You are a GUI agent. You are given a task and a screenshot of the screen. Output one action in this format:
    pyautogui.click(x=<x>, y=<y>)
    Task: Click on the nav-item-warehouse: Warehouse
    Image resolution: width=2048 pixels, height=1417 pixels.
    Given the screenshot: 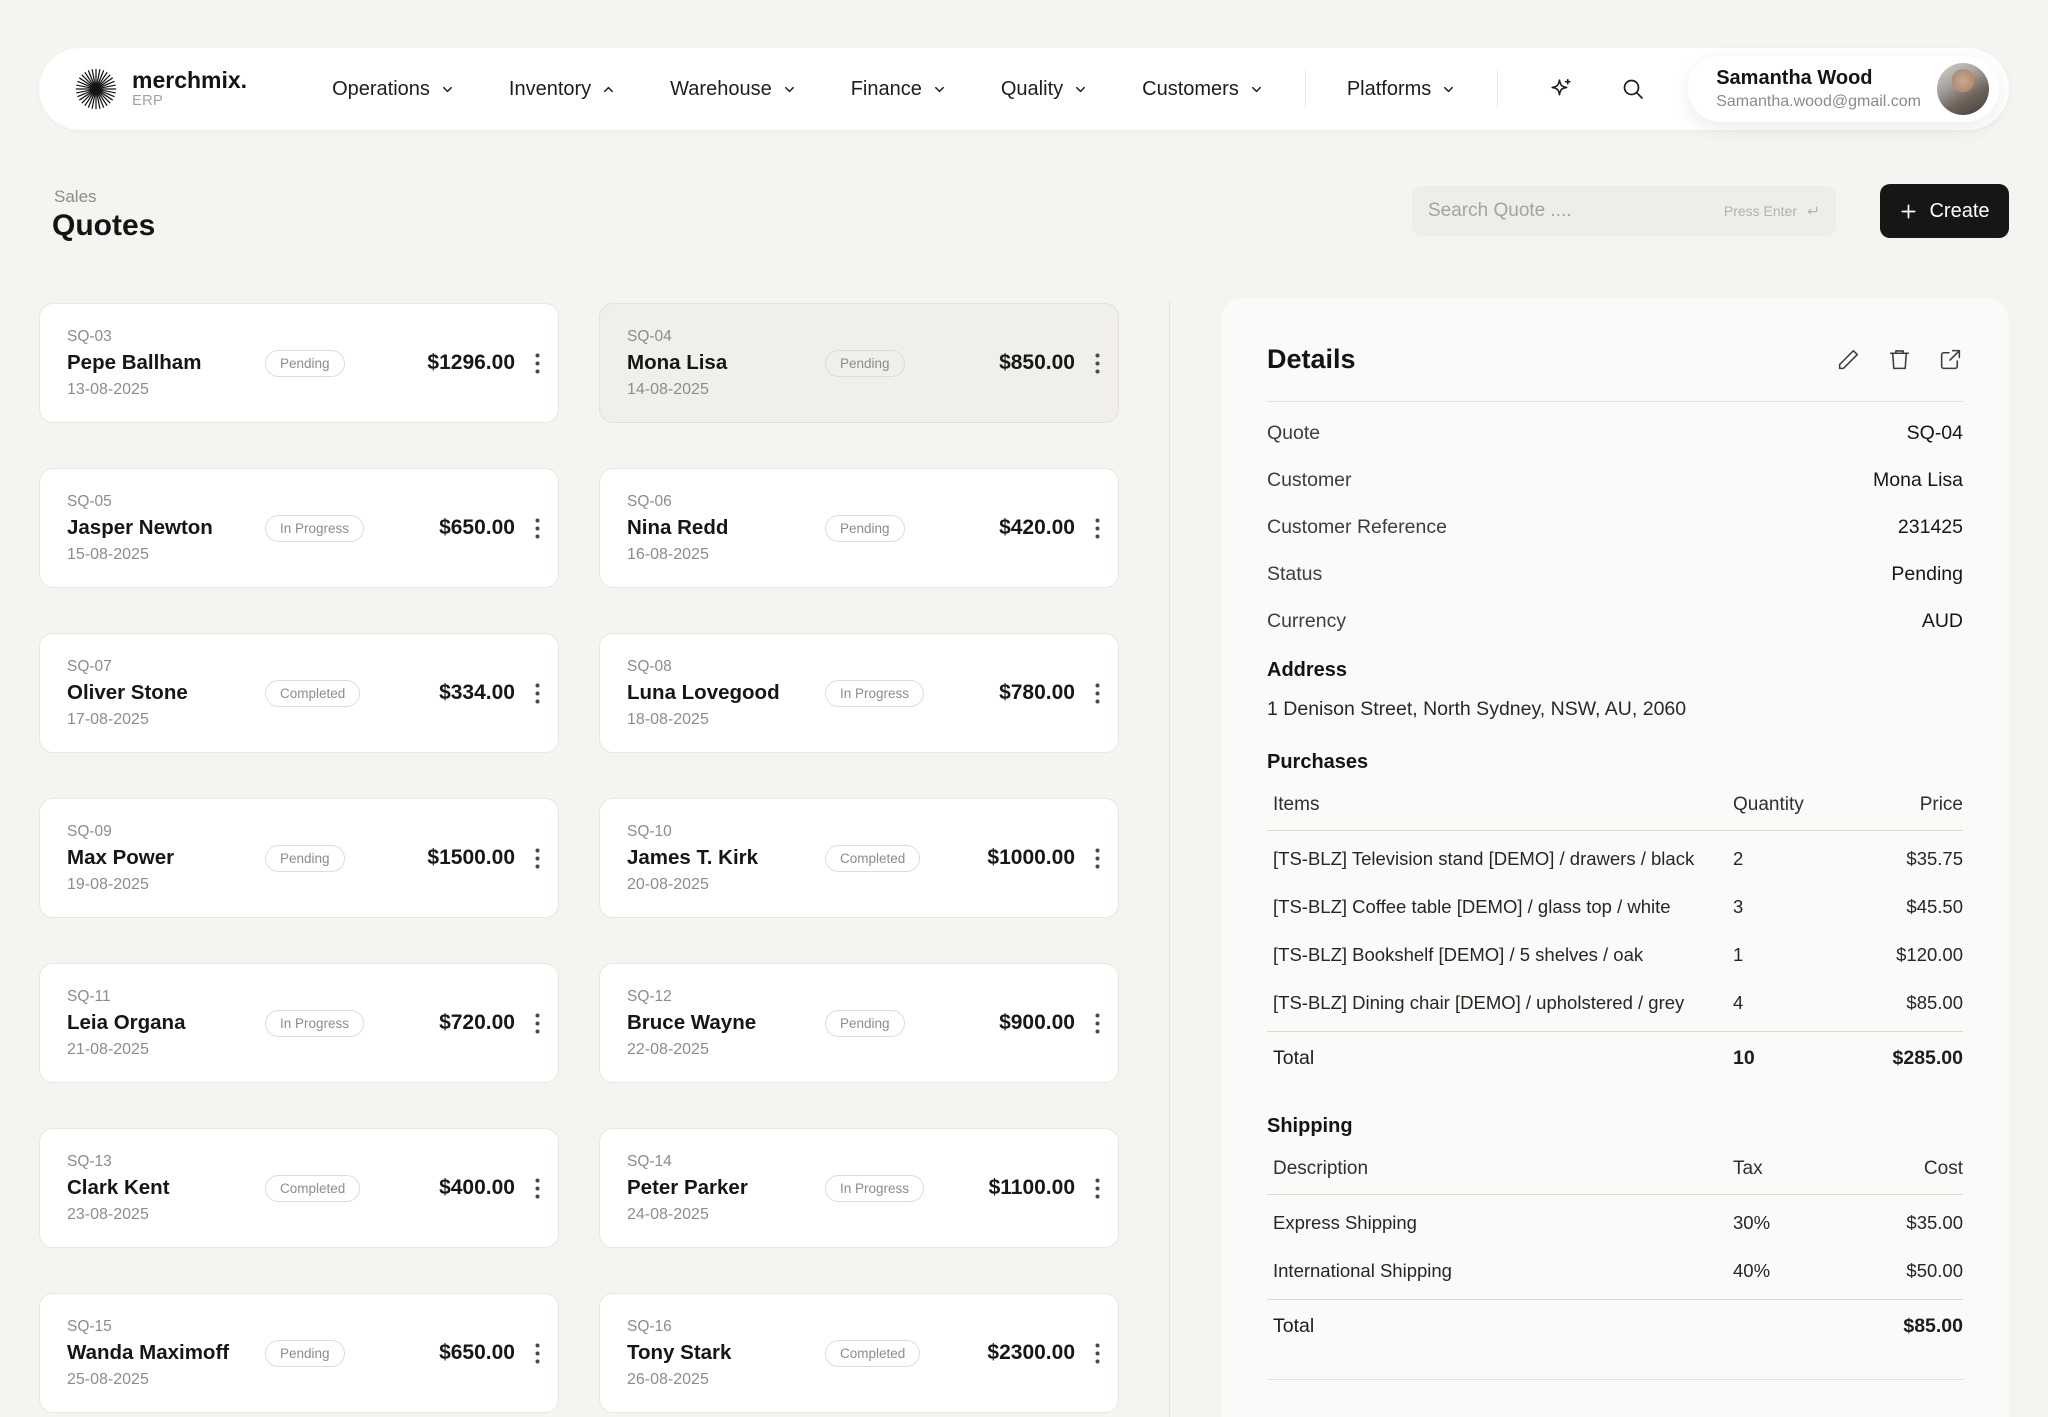 What is the action you would take?
    pyautogui.click(x=733, y=89)
    